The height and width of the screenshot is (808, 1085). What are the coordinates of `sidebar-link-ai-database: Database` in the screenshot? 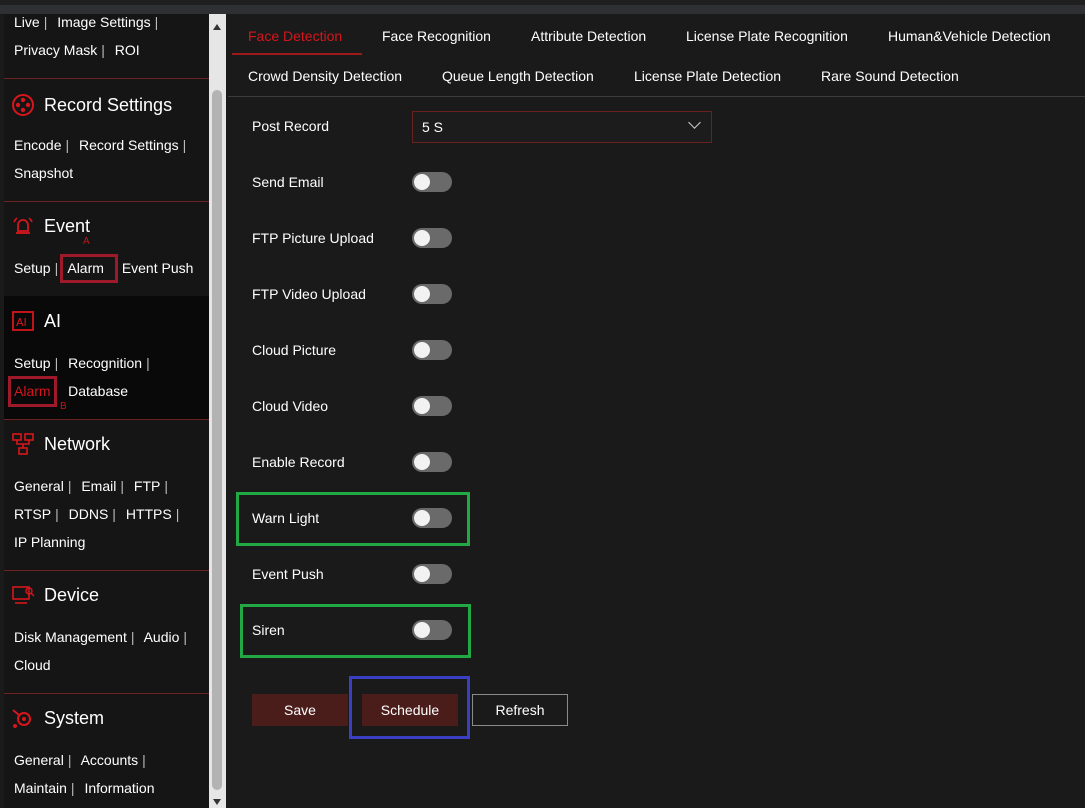 It's located at (98, 391).